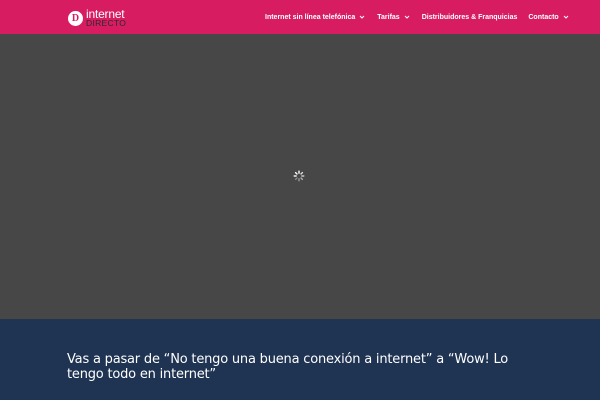  I want to click on nav-item-tarifas: Tarifas, so click(393, 17).